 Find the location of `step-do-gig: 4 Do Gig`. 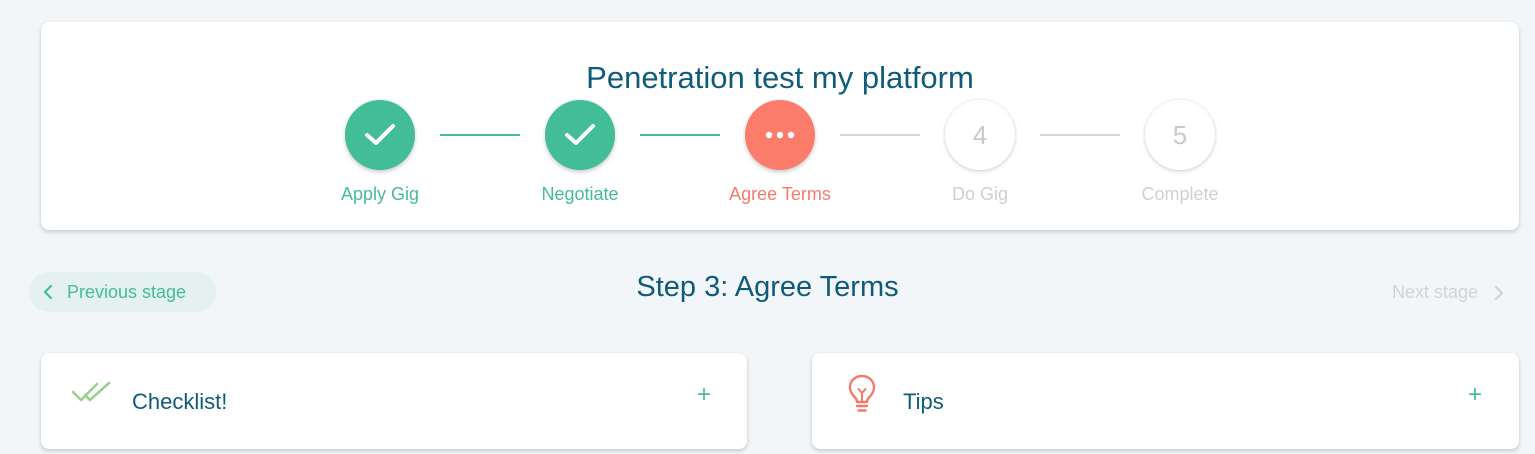

step-do-gig: 4 Do Gig is located at coordinates (980, 151).